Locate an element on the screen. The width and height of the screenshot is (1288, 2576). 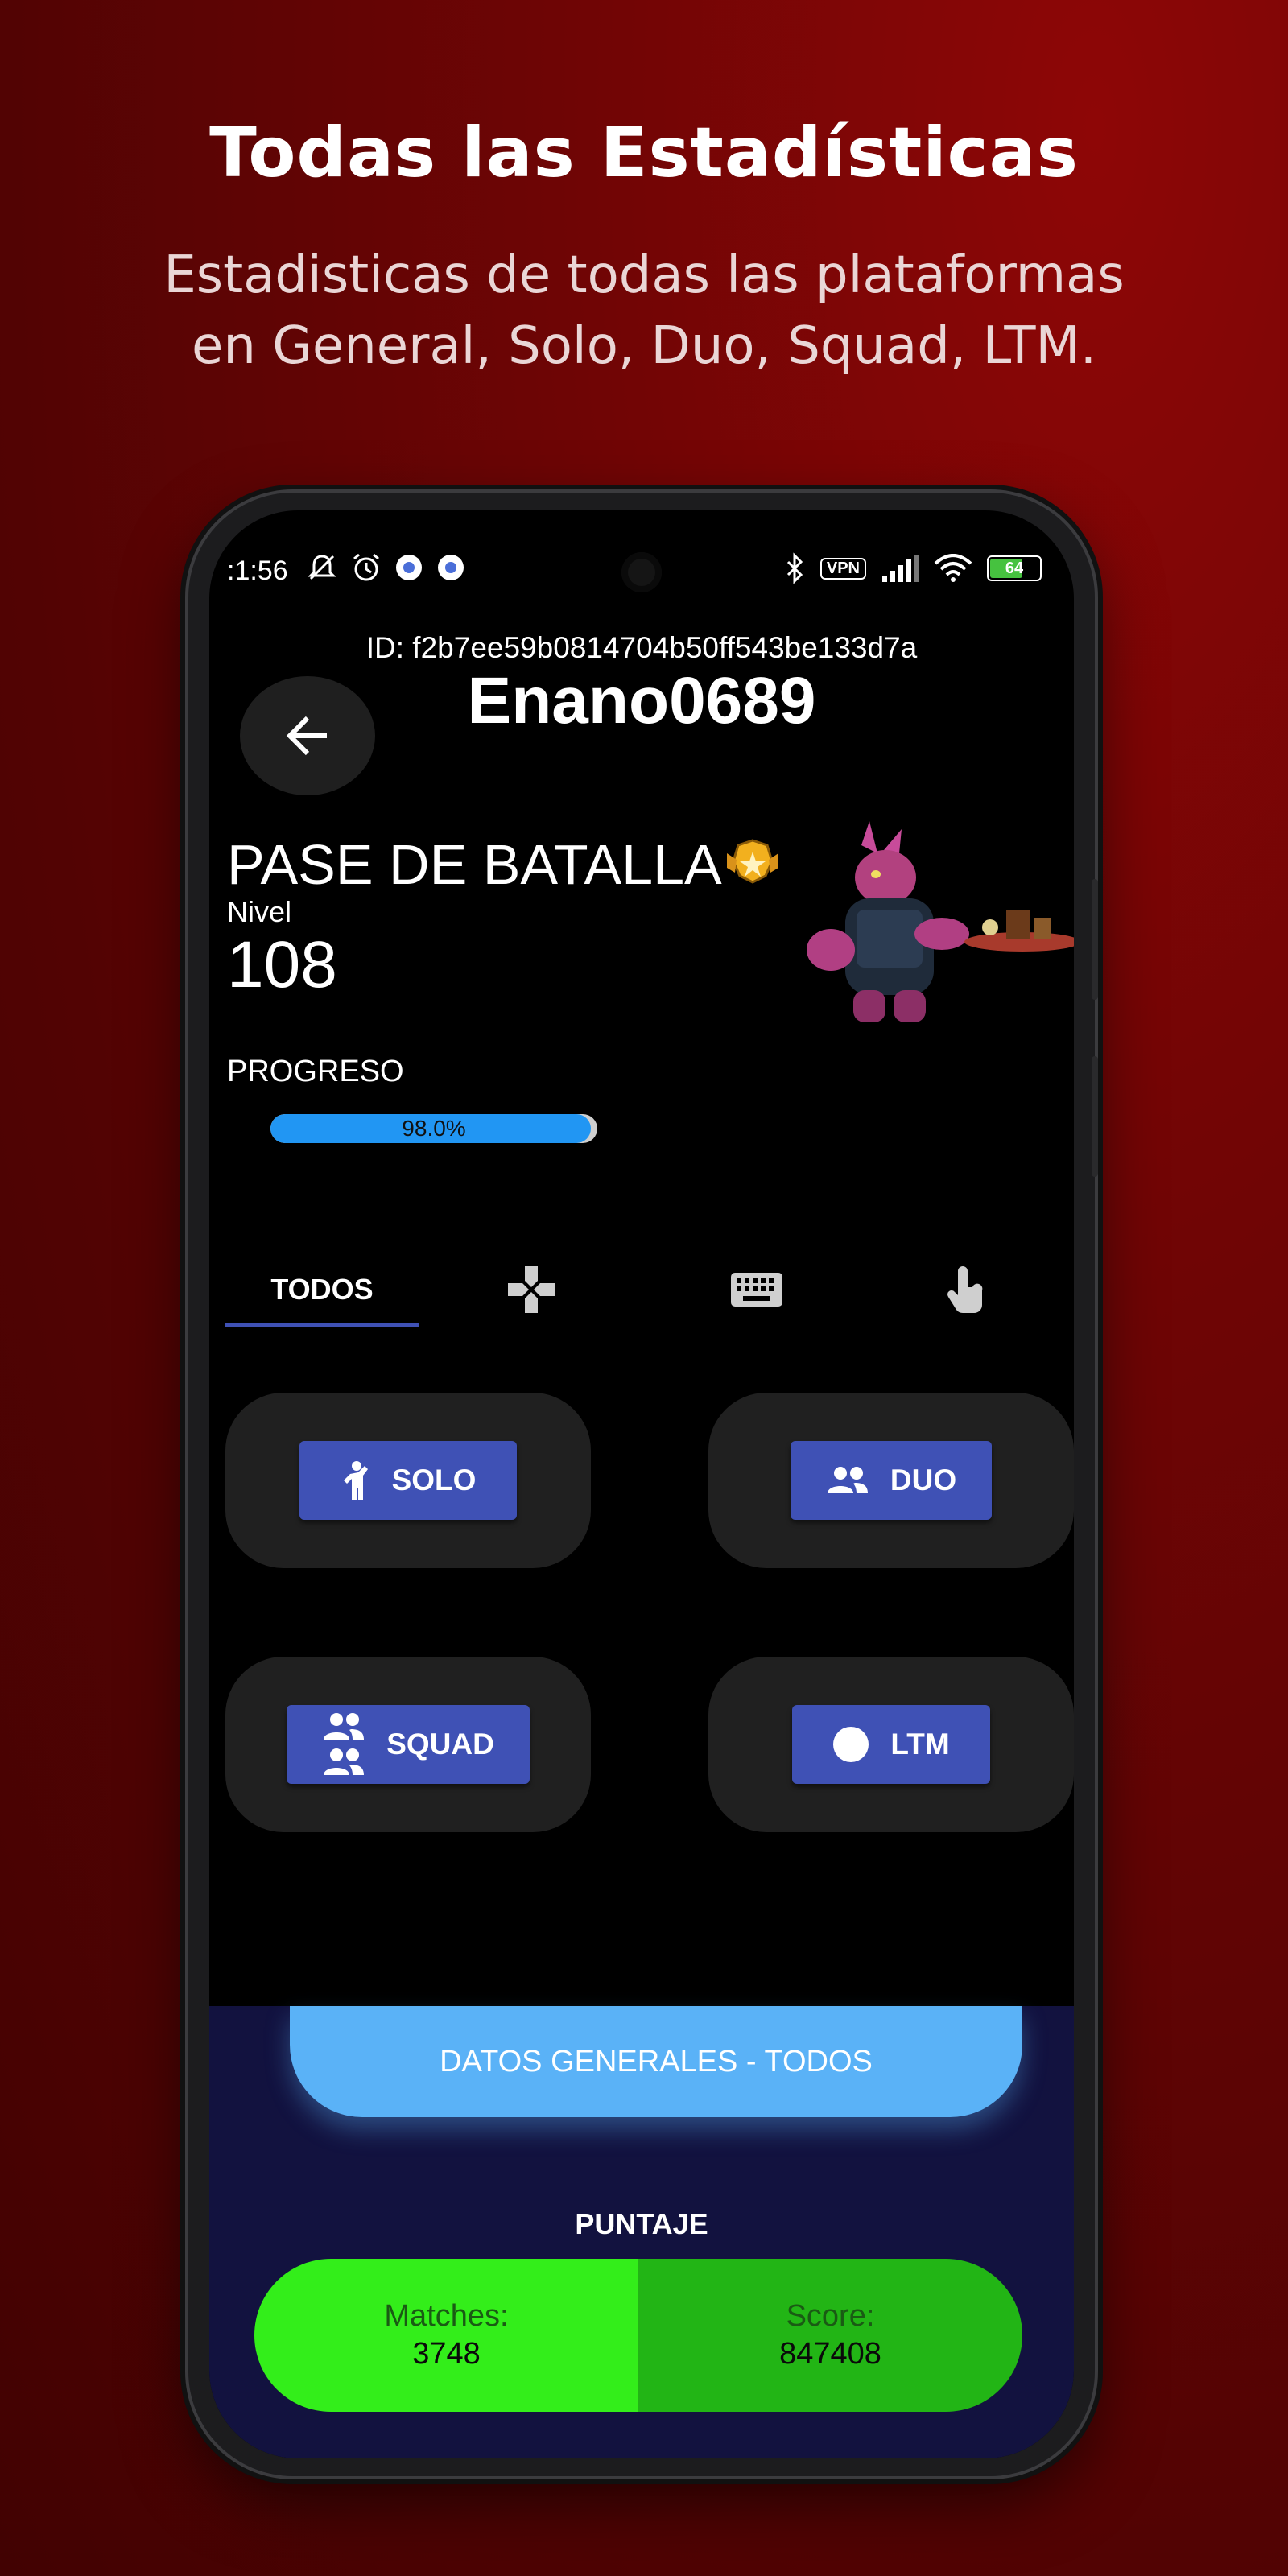
ltm-label: LTM is located at coordinates (920, 1744).